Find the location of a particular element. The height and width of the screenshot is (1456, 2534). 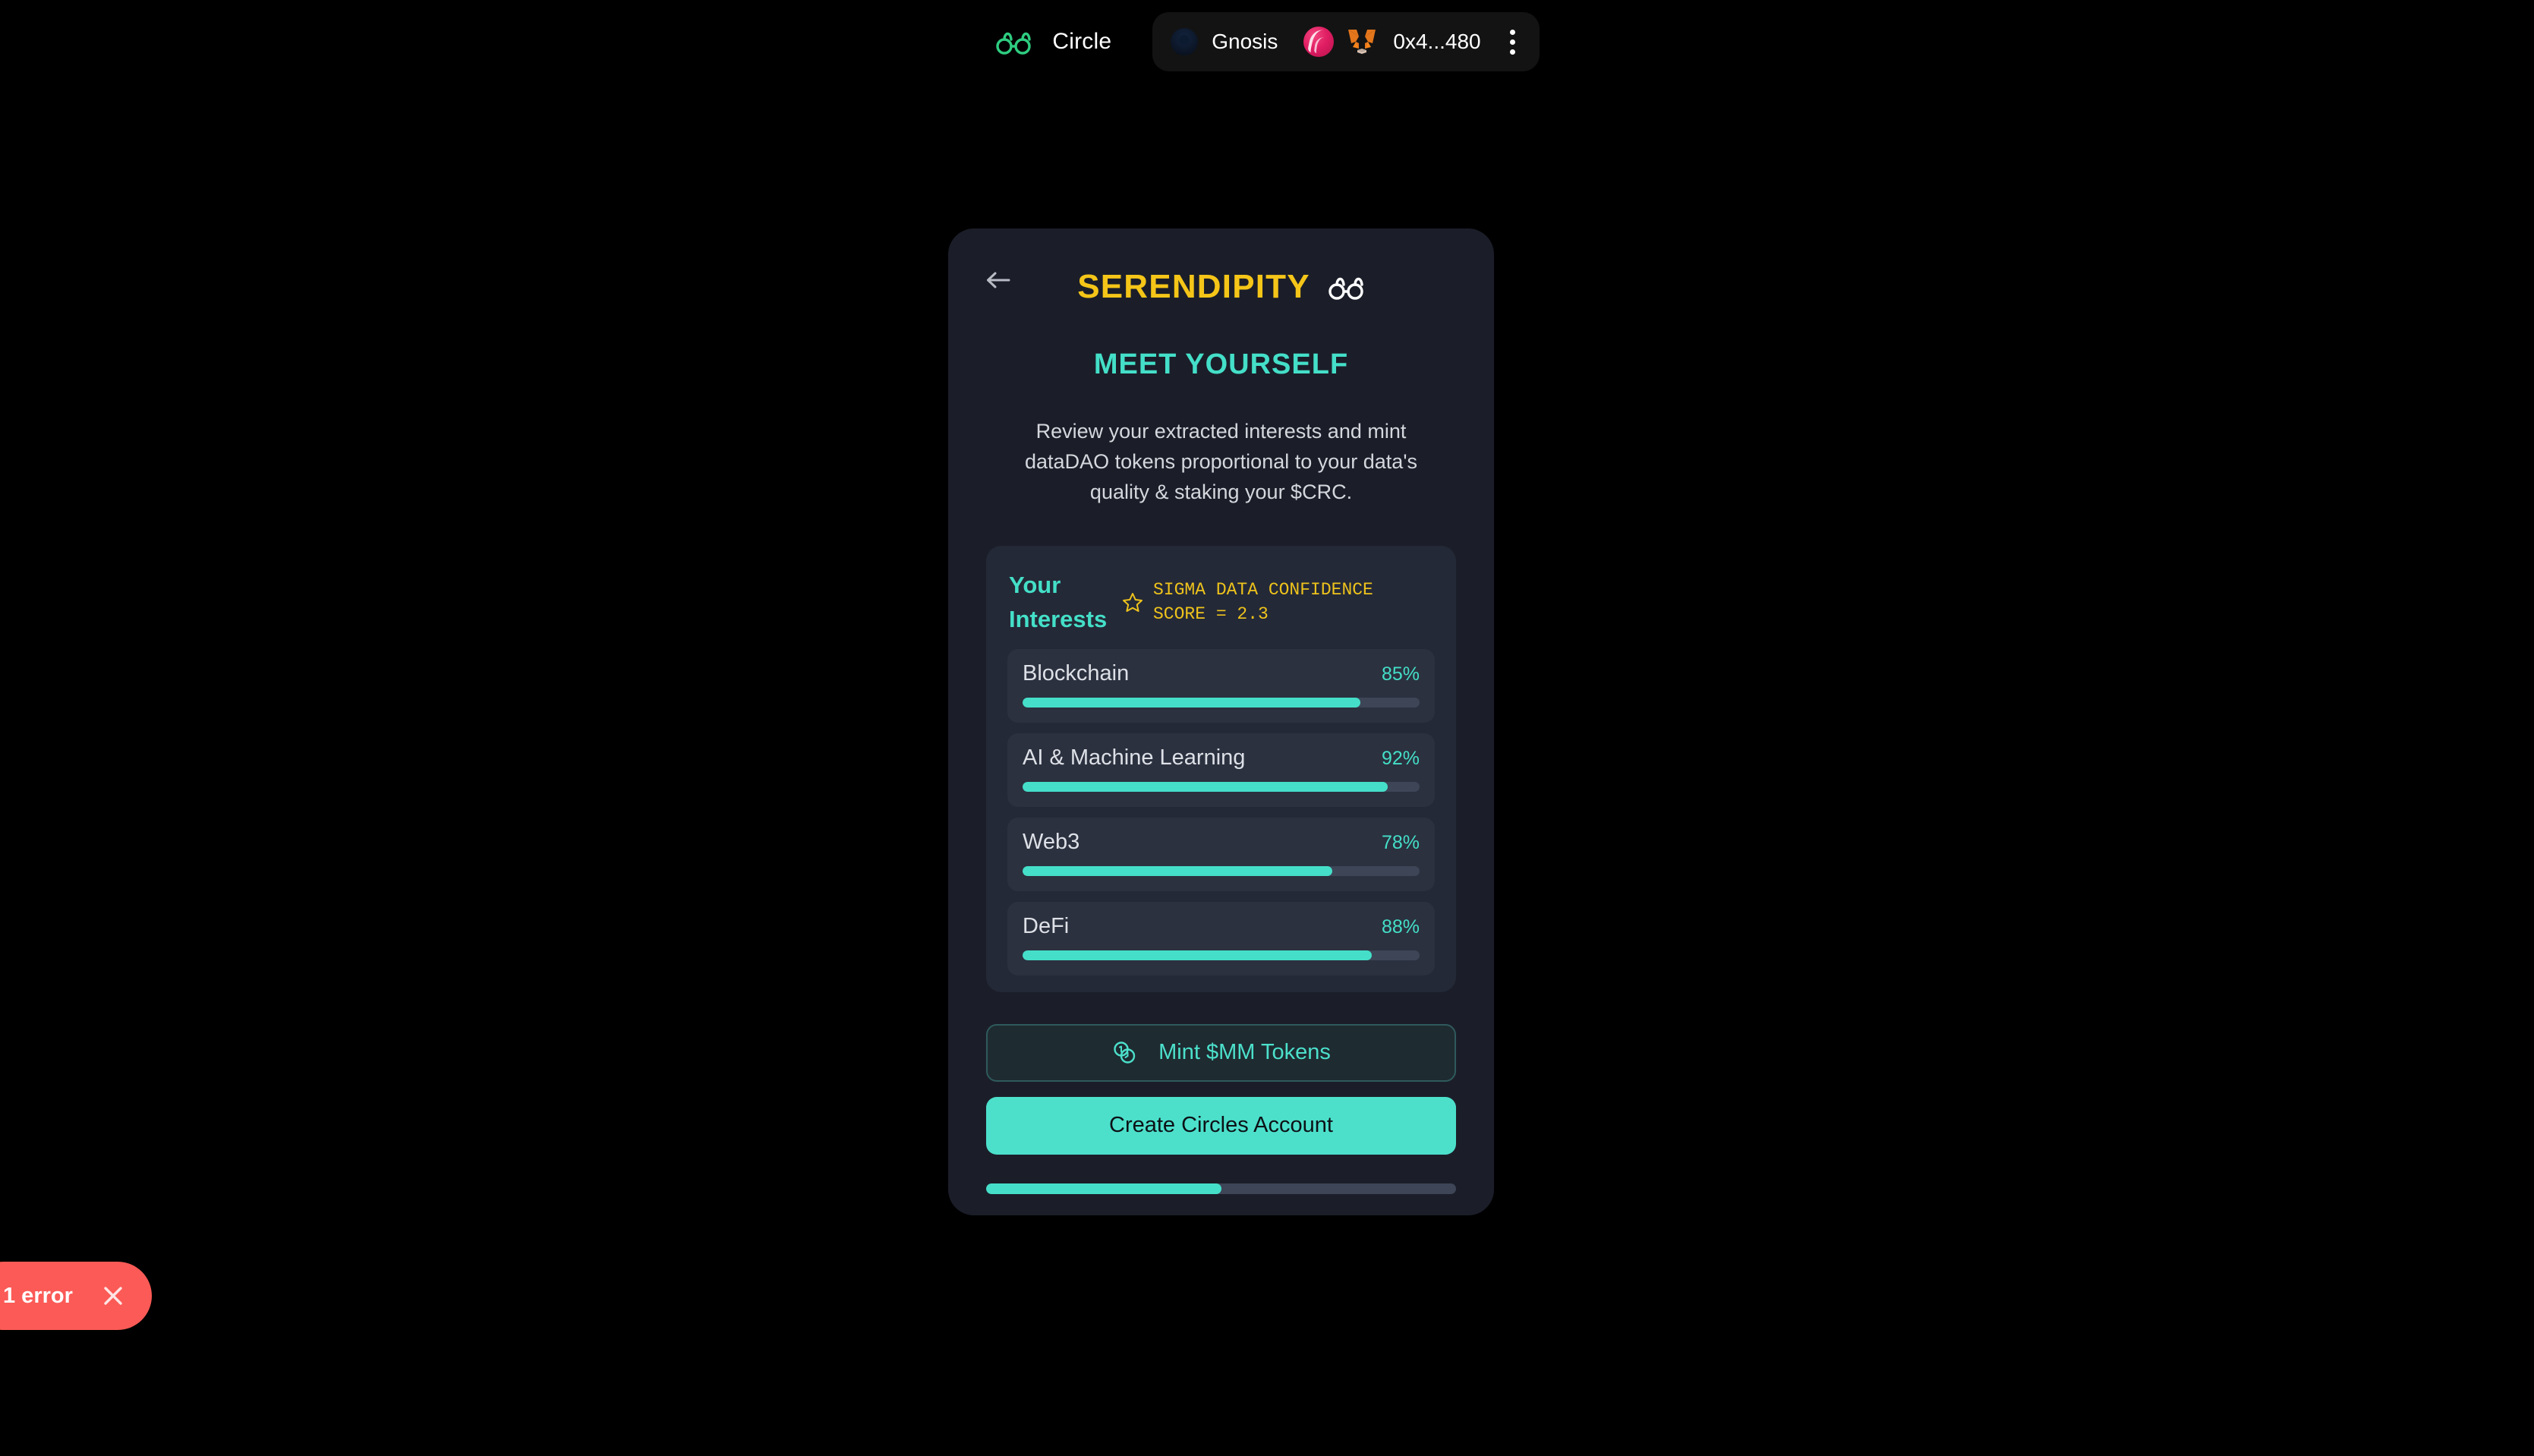

top-navigation-bar: Circle Gnosis 0x4...480 is located at coordinates (1267, 42).